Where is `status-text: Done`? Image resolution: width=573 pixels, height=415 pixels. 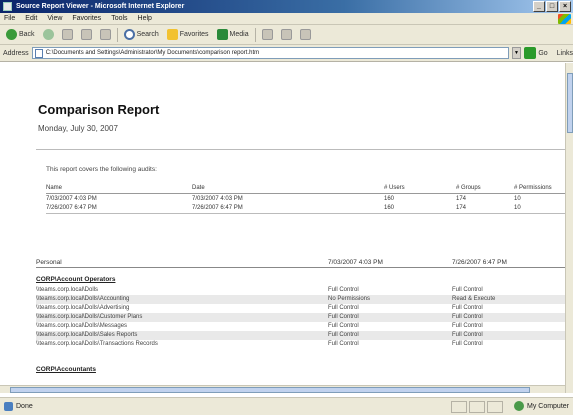 status-text: Done is located at coordinates (24, 406).